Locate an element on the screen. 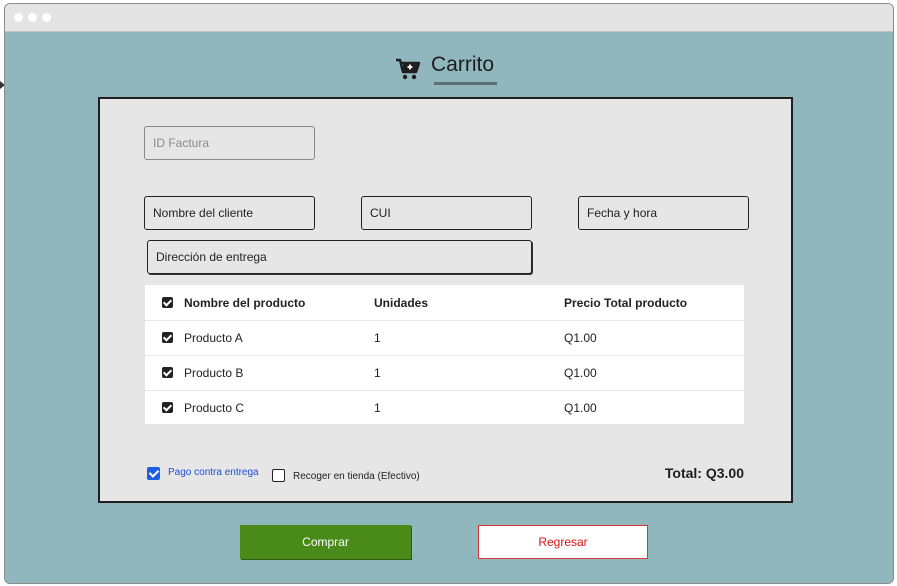  invoice-id-field: ID Factura is located at coordinates (229, 143).